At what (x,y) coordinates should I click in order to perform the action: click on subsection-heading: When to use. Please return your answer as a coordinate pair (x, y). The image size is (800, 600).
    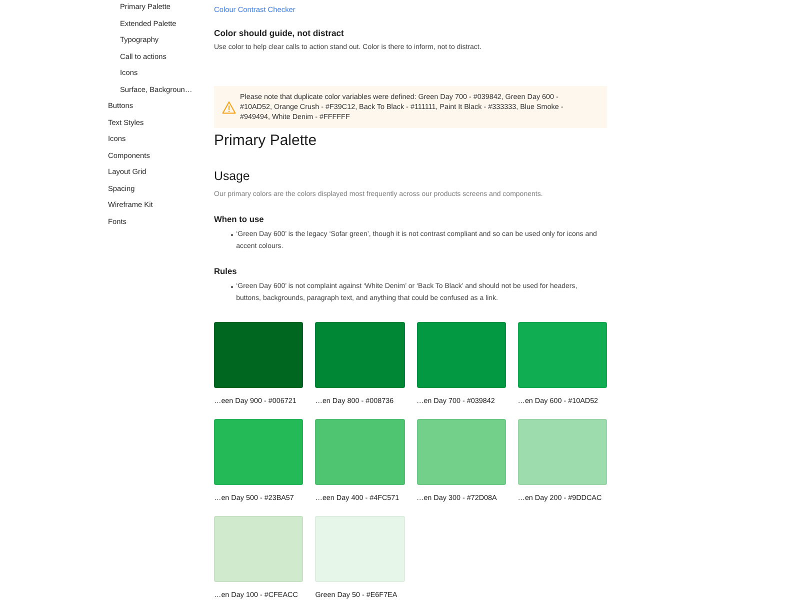
    Looking at the image, I should click on (239, 219).